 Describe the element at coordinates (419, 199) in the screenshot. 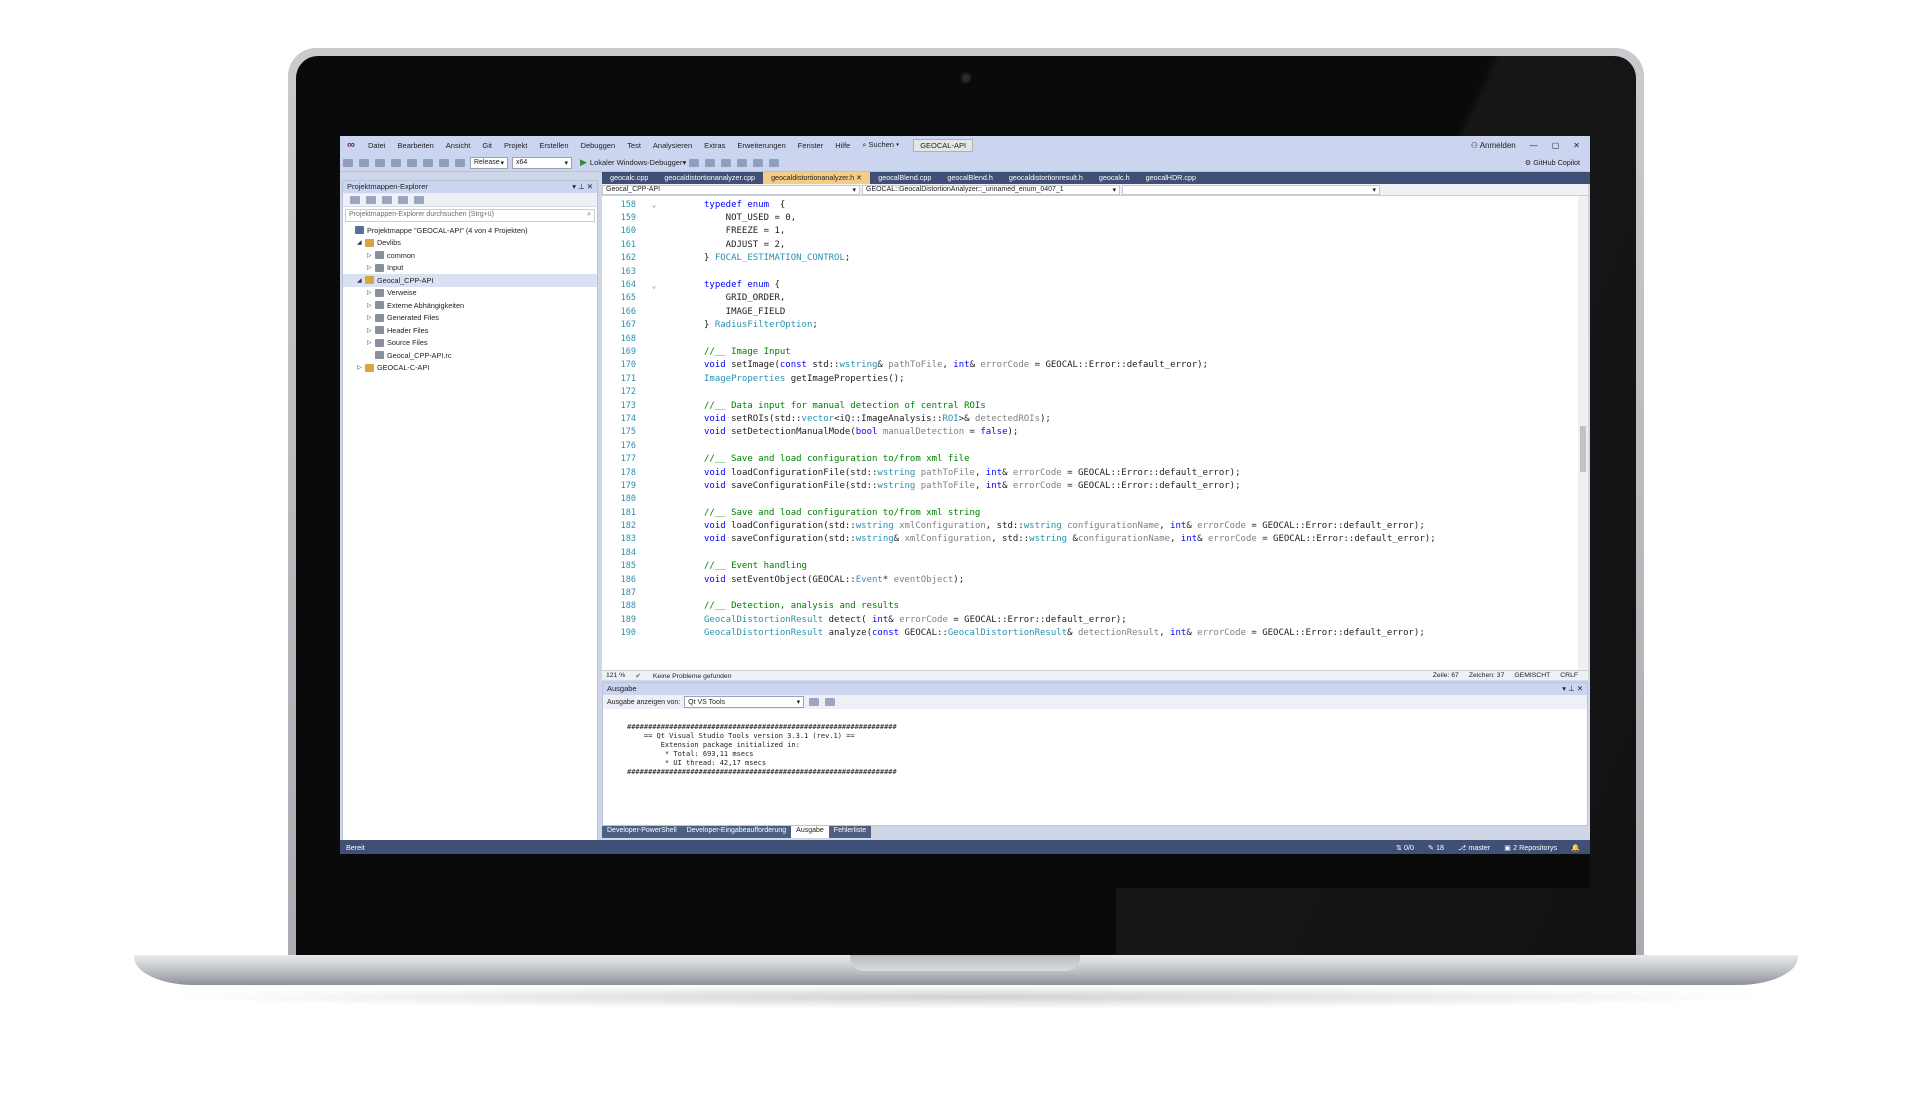

I see `properties-icon` at that location.